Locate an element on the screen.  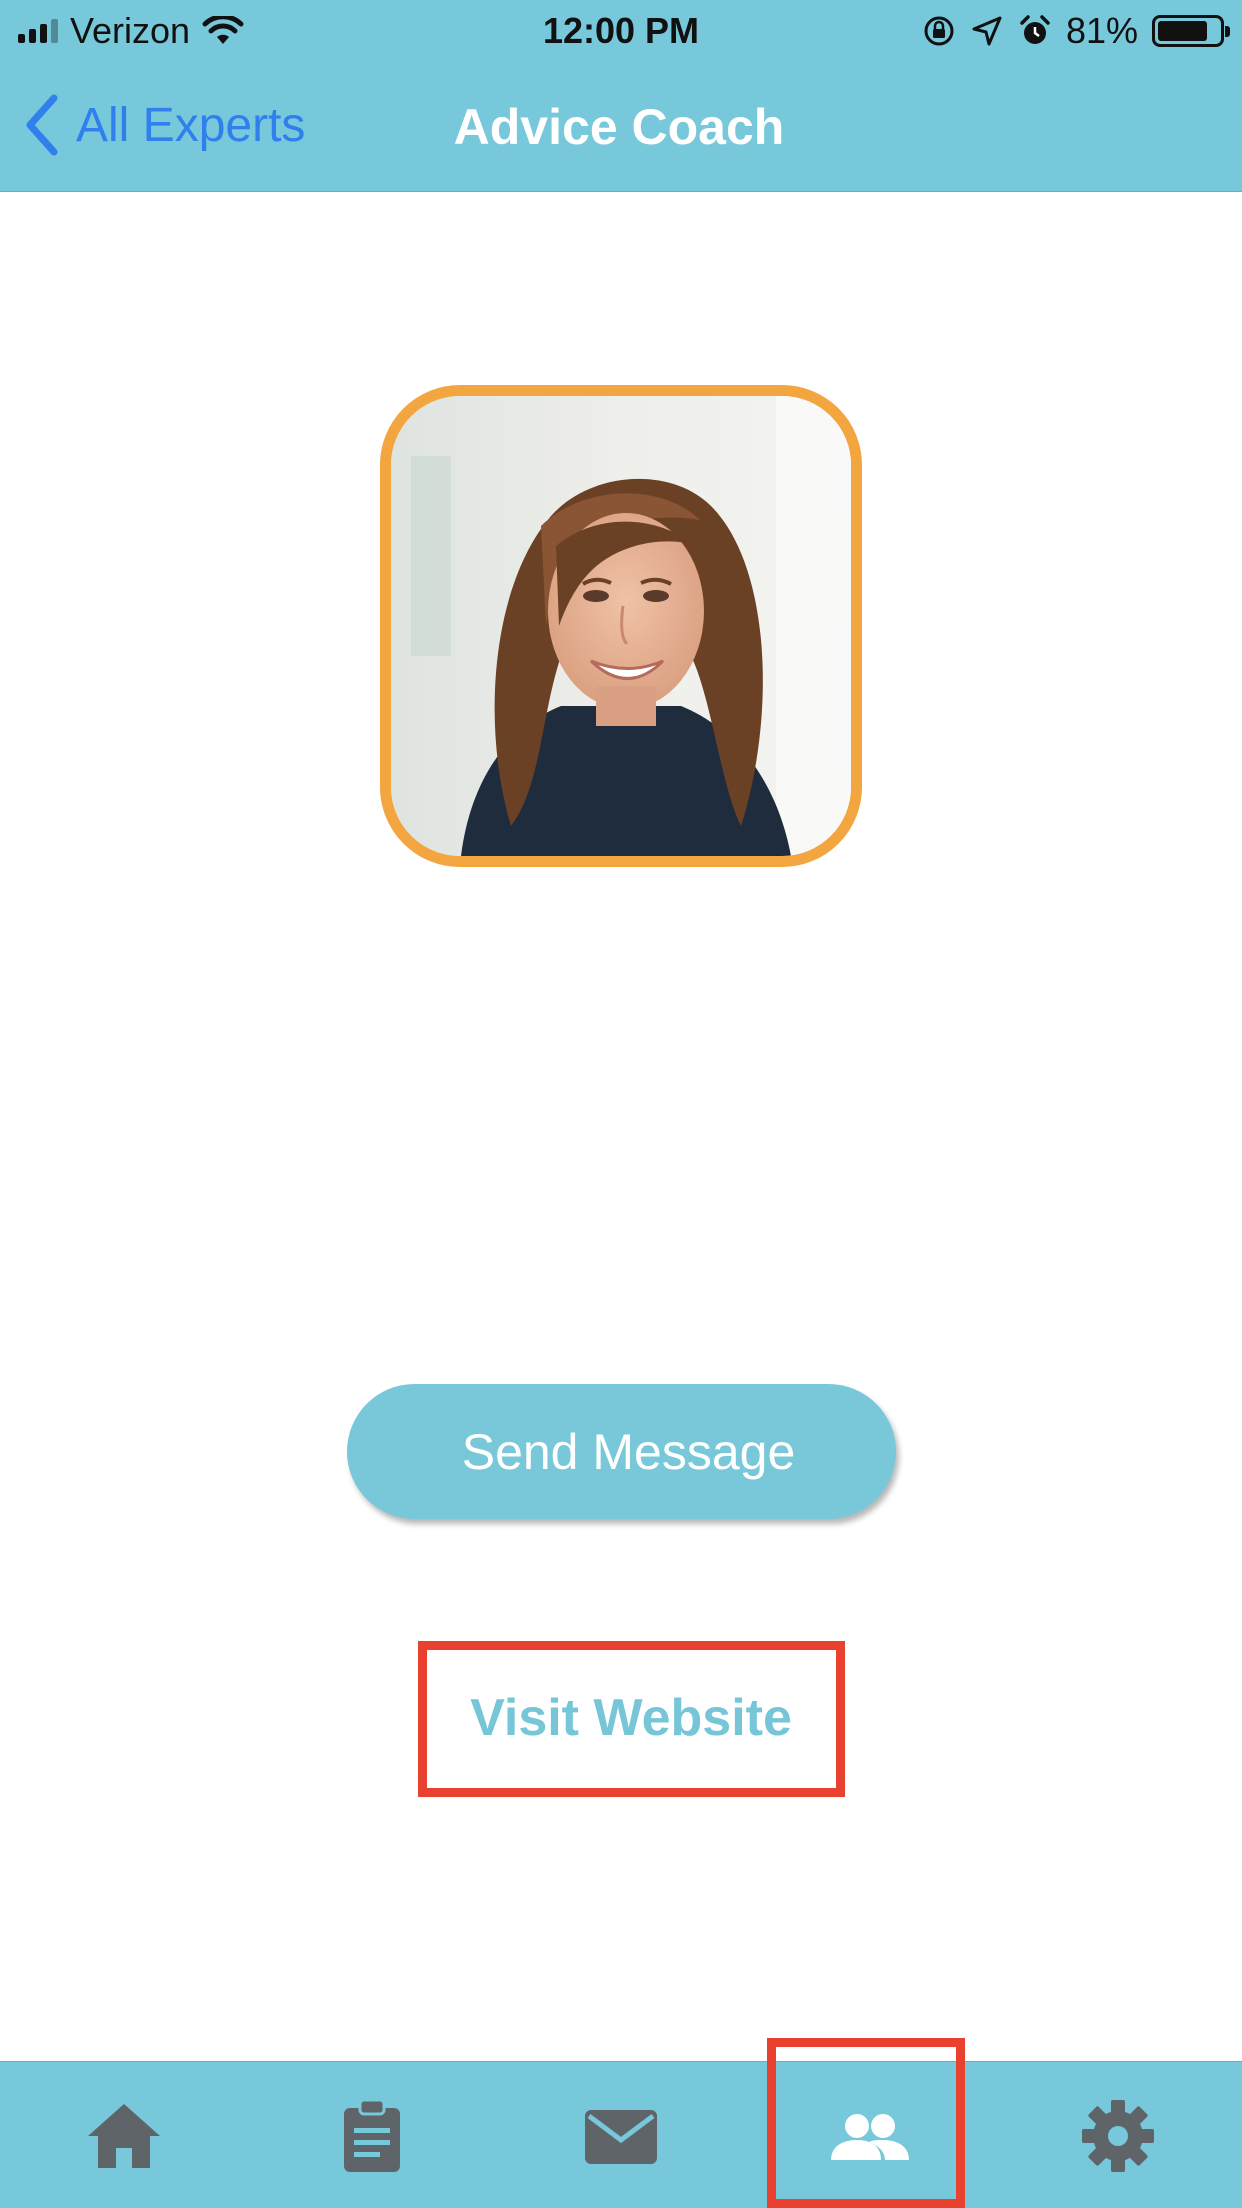
page-title-text: Advice Coach is located at coordinates (619, 127).